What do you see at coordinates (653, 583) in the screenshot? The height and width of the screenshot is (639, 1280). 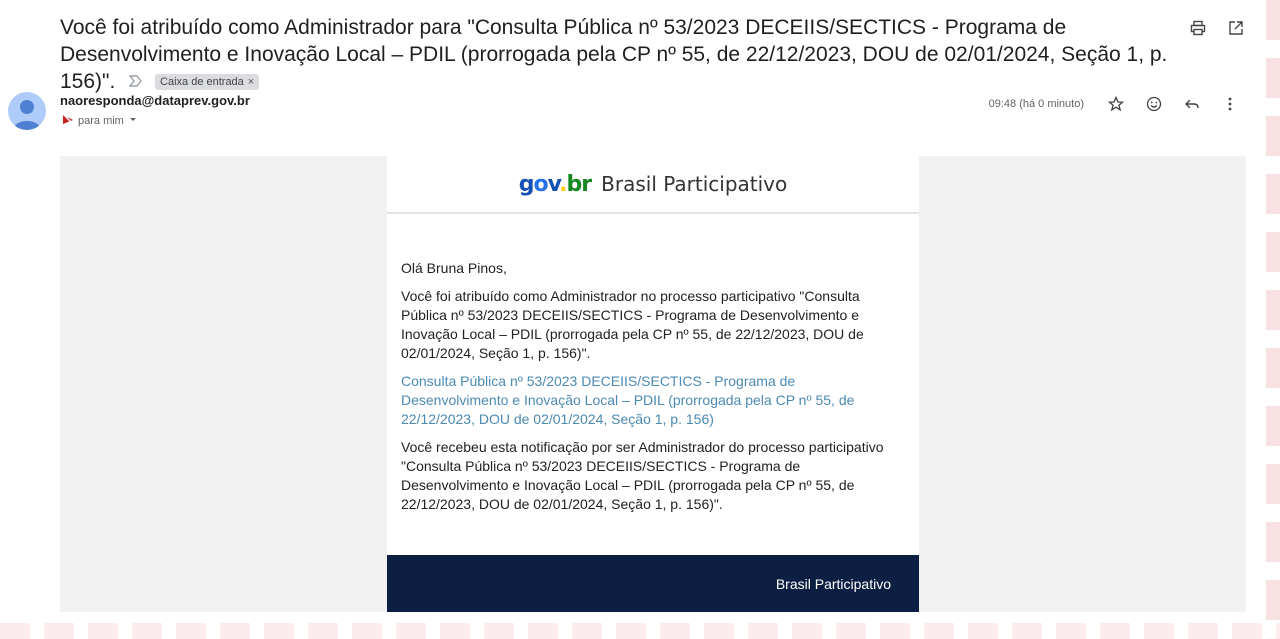 I see `message-footer: Brasil Participativo` at bounding box center [653, 583].